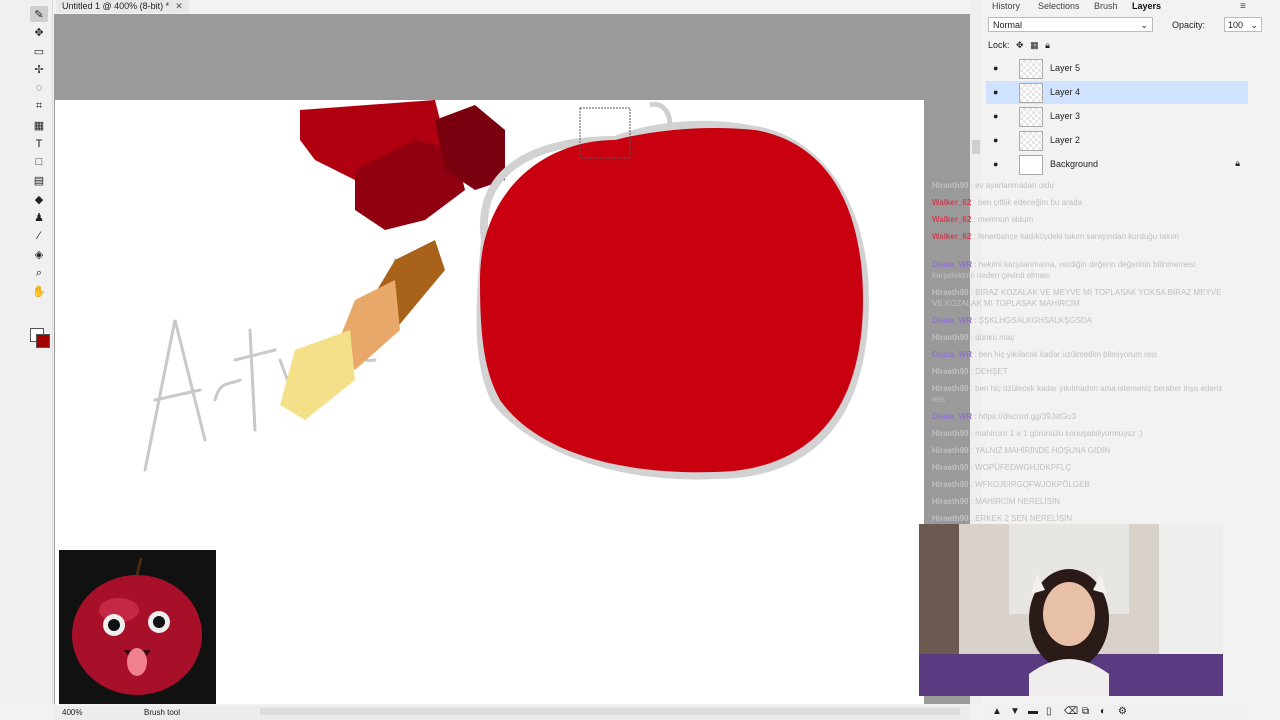  What do you see at coordinates (1002, 219) in the screenshot?
I see `chat-text: : memnun oldum` at bounding box center [1002, 219].